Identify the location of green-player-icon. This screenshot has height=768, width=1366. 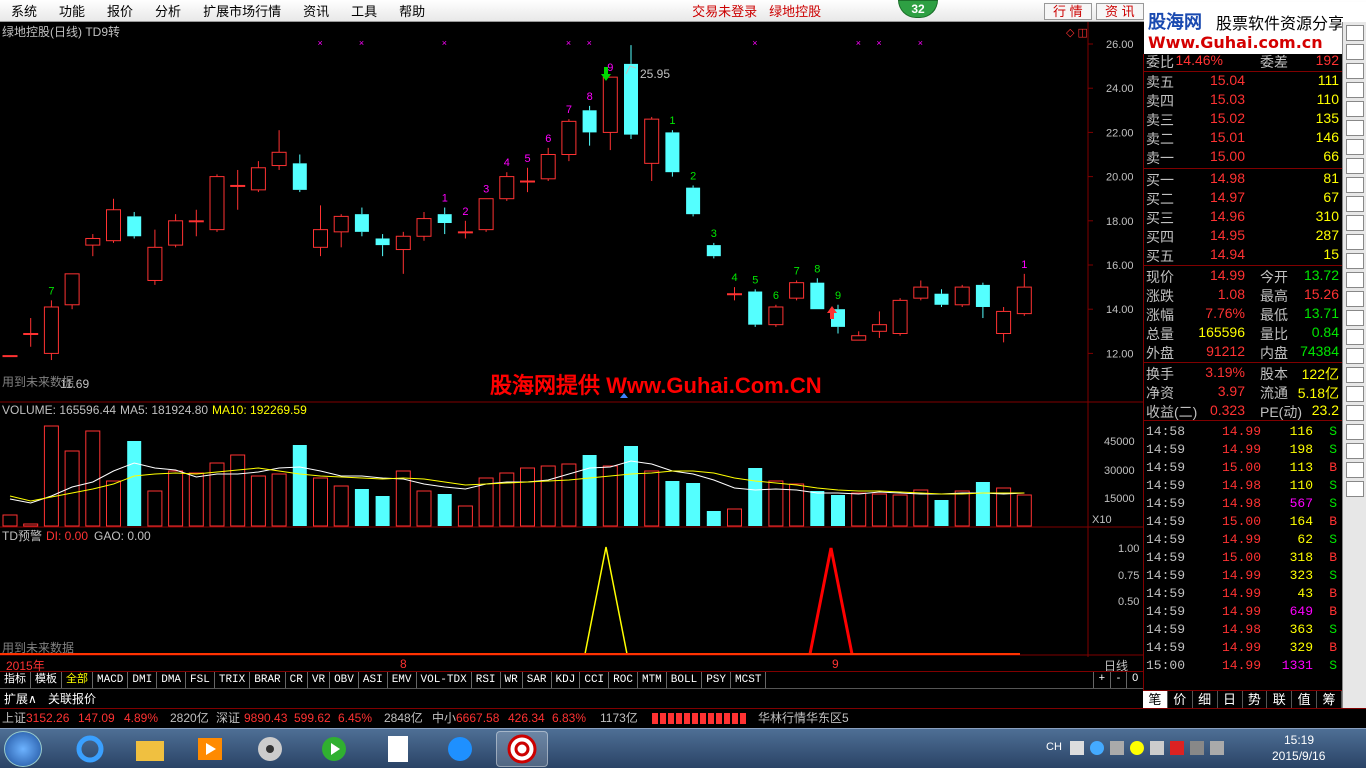
(334, 749).